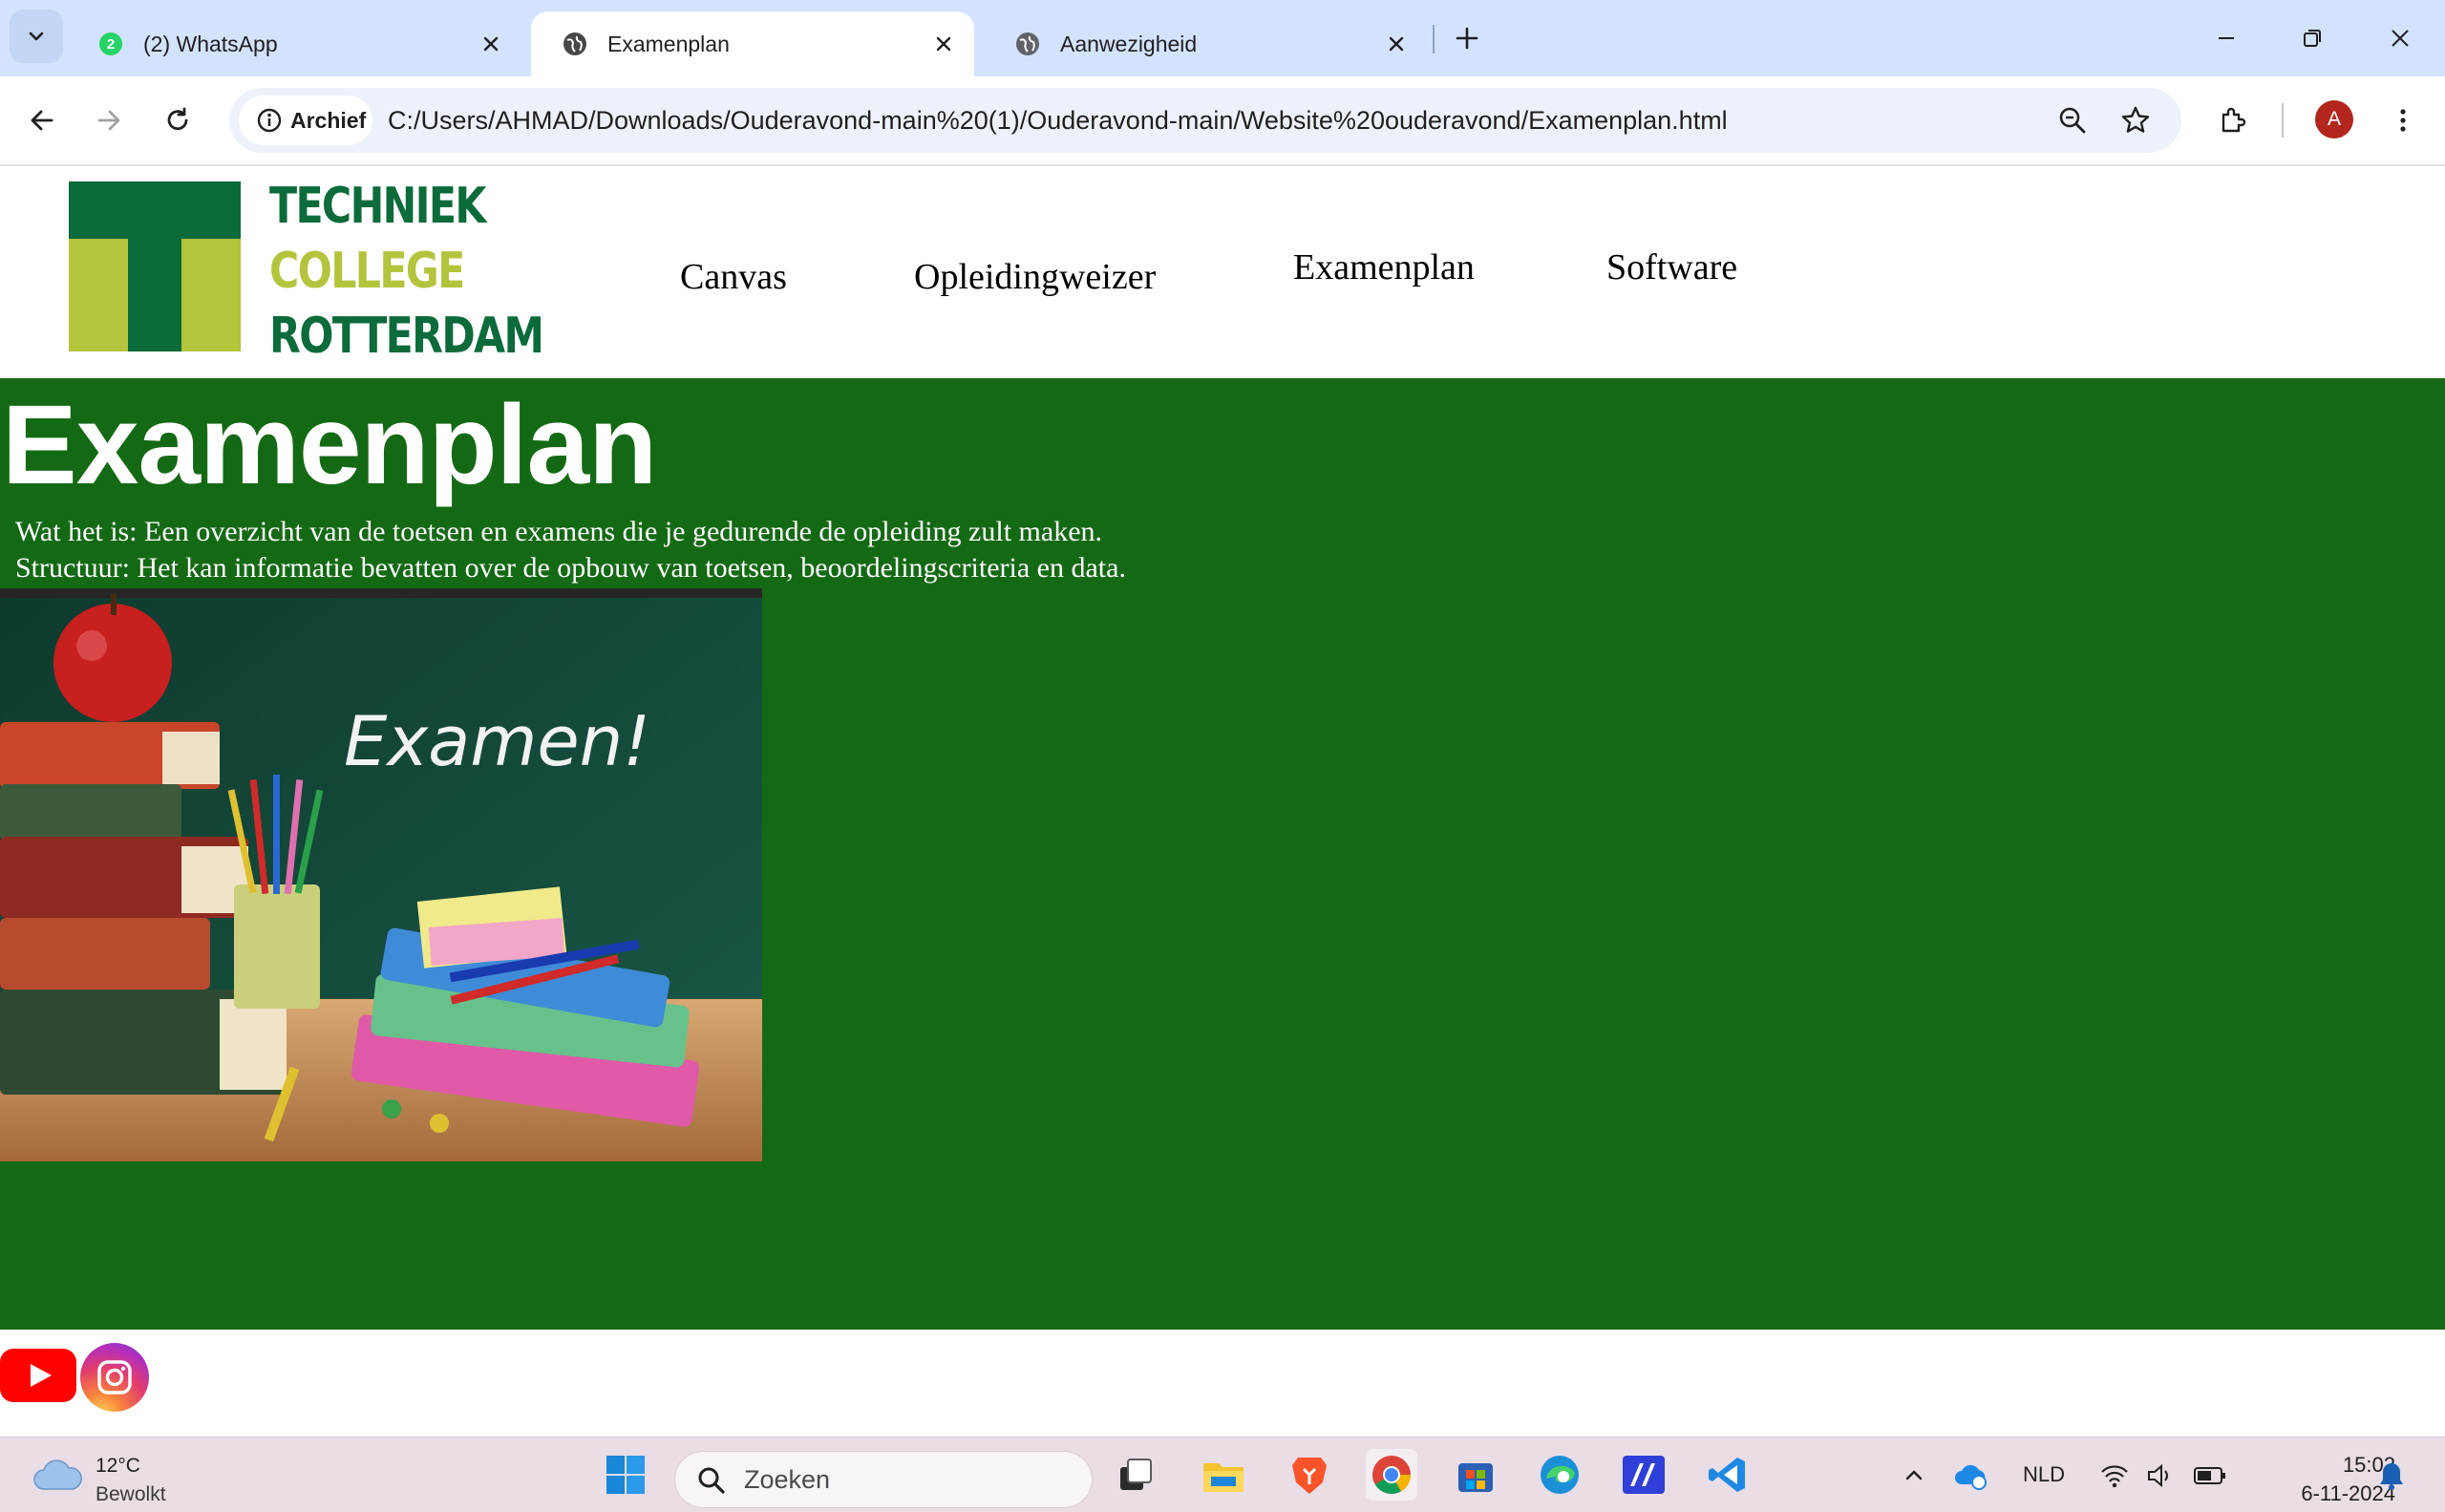 This screenshot has height=1512, width=2445. I want to click on arrow-right-icon, so click(109, 120).